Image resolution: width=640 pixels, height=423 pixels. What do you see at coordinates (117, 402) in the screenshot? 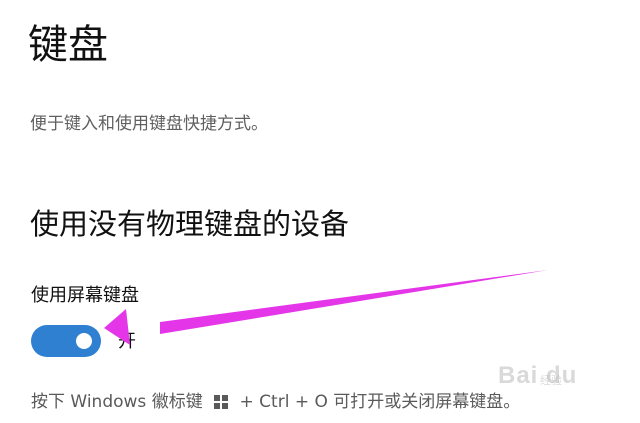
I see `shortcut-hint-prefix: 按下 Windows 徽标键` at bounding box center [117, 402].